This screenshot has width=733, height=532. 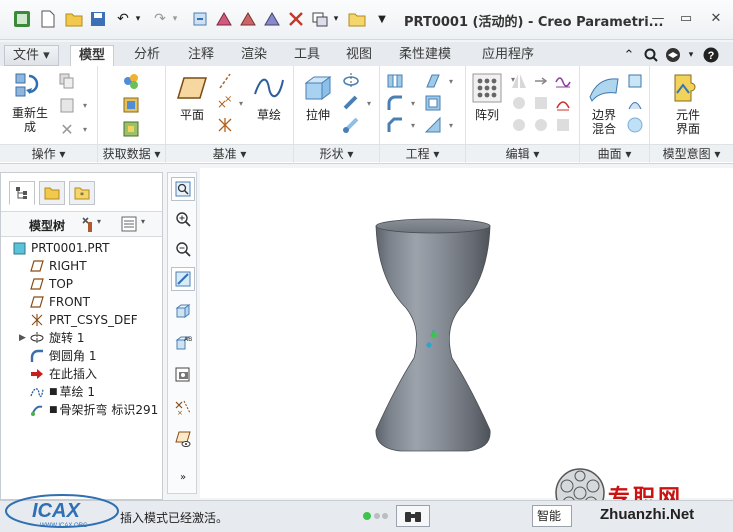 What do you see at coordinates (604, 104) in the screenshot?
I see `boundary-blend-button: 边界混合` at bounding box center [604, 104].